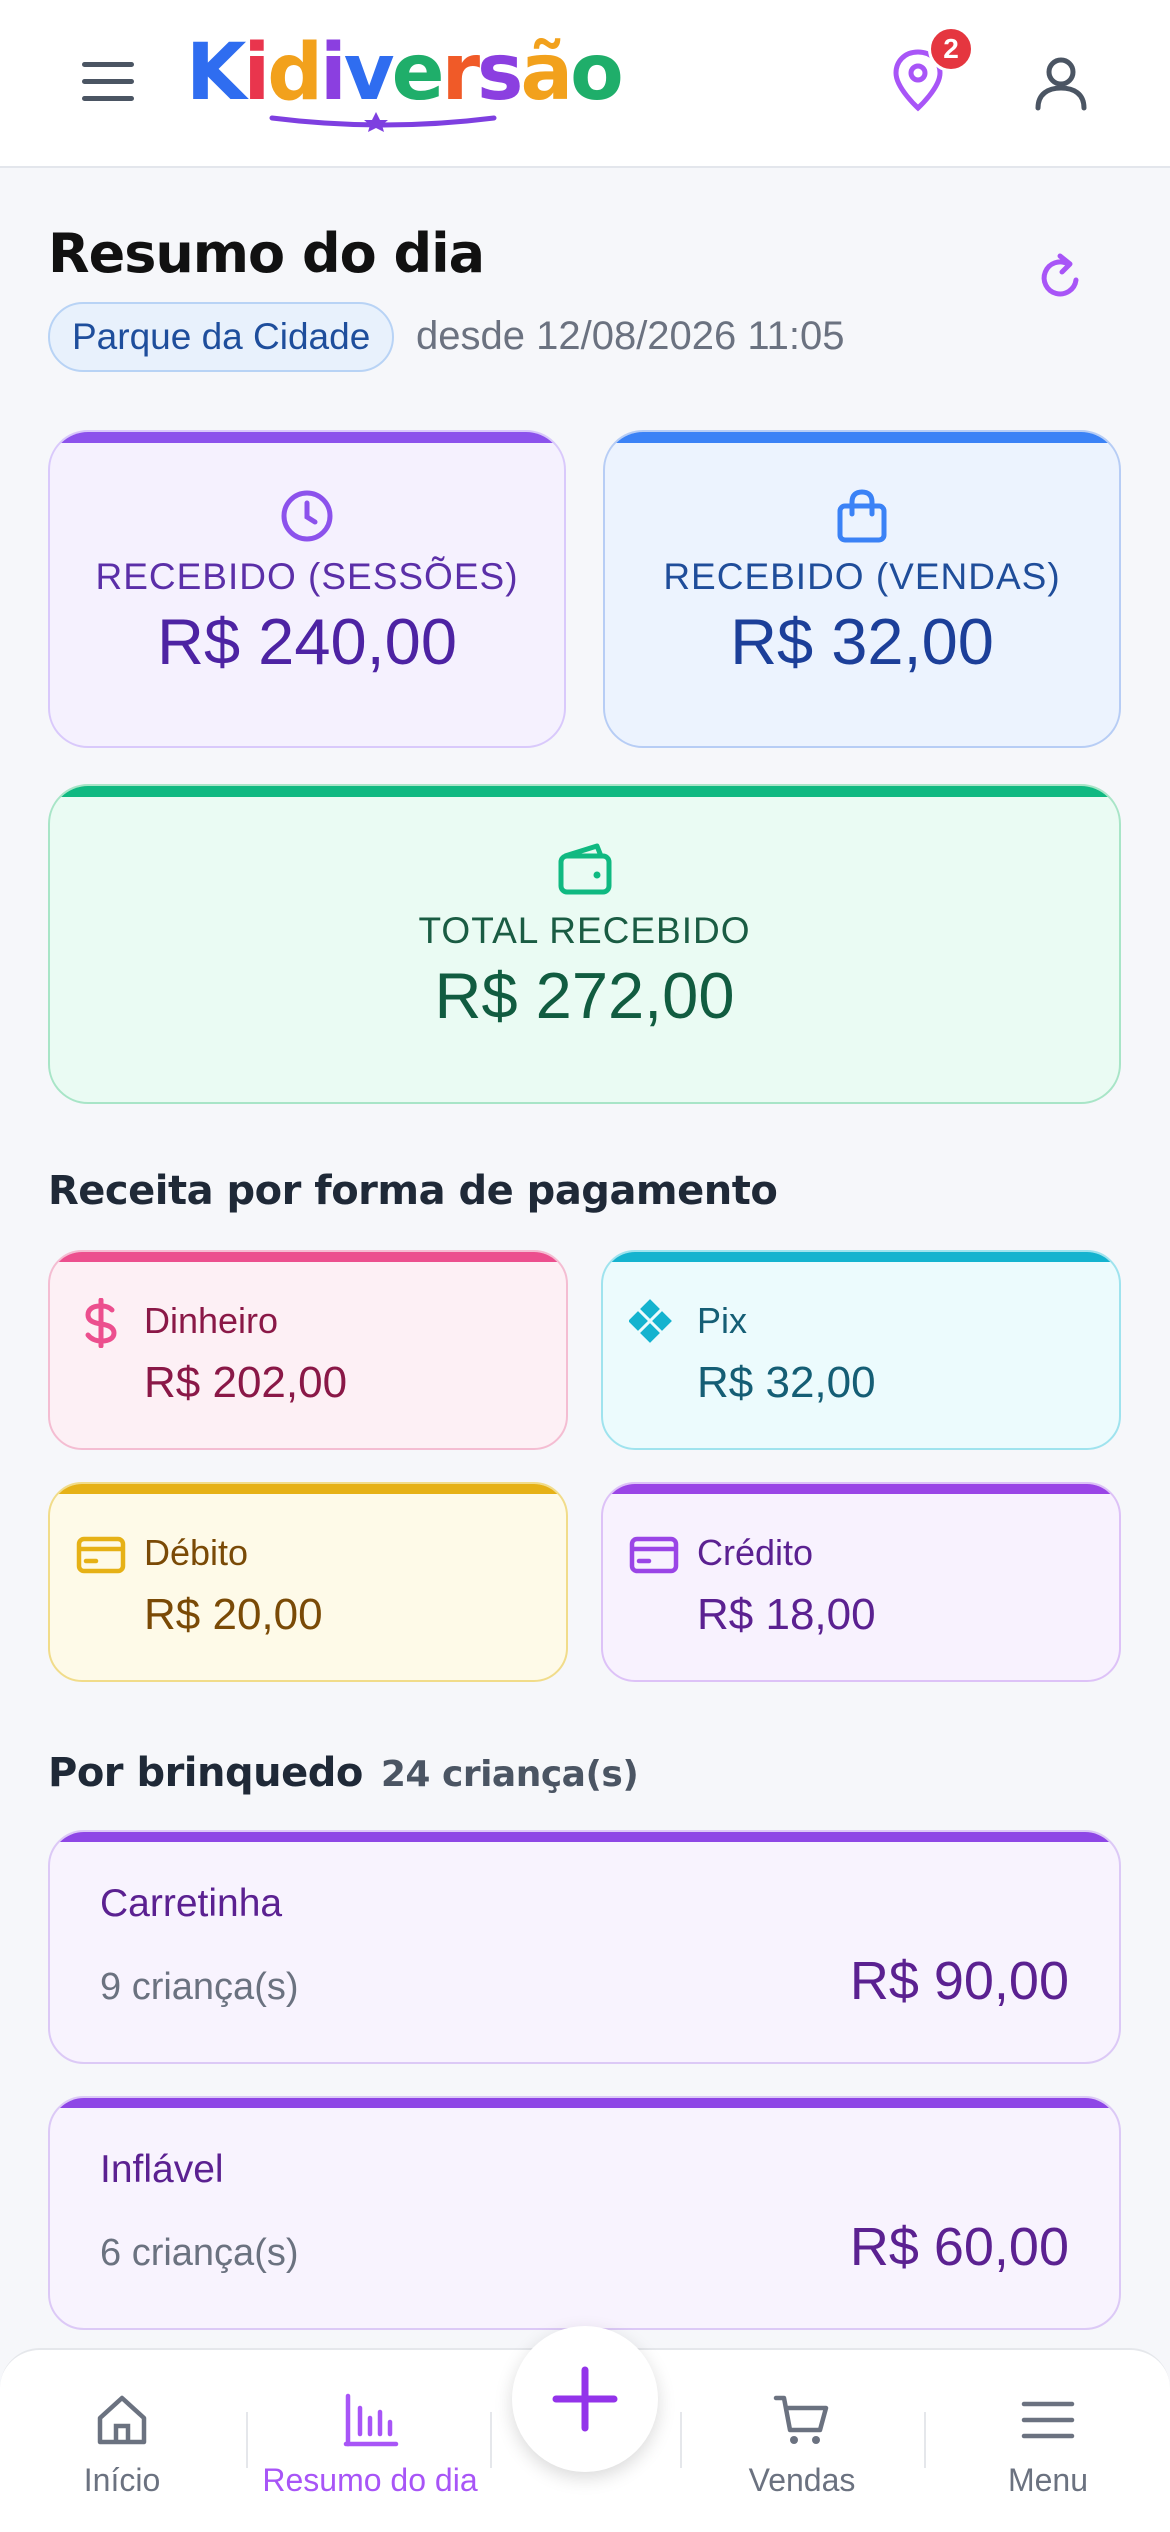 Image resolution: width=1170 pixels, height=2532 pixels. I want to click on shopping-cart-icon, so click(801, 2419).